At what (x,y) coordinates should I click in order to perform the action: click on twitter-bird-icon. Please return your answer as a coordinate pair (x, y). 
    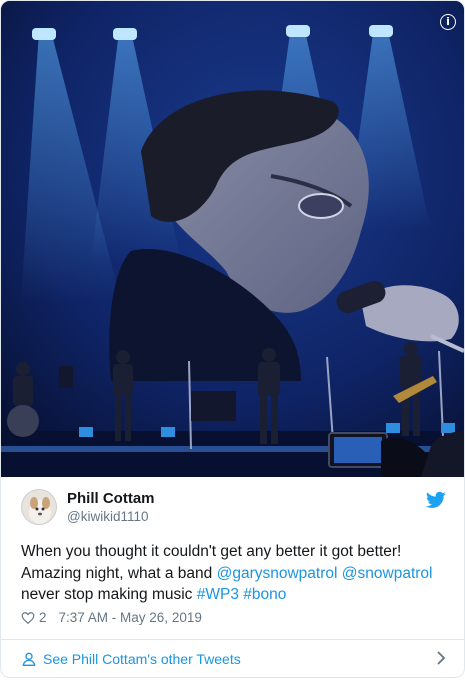
    Looking at the image, I should click on (436, 500).